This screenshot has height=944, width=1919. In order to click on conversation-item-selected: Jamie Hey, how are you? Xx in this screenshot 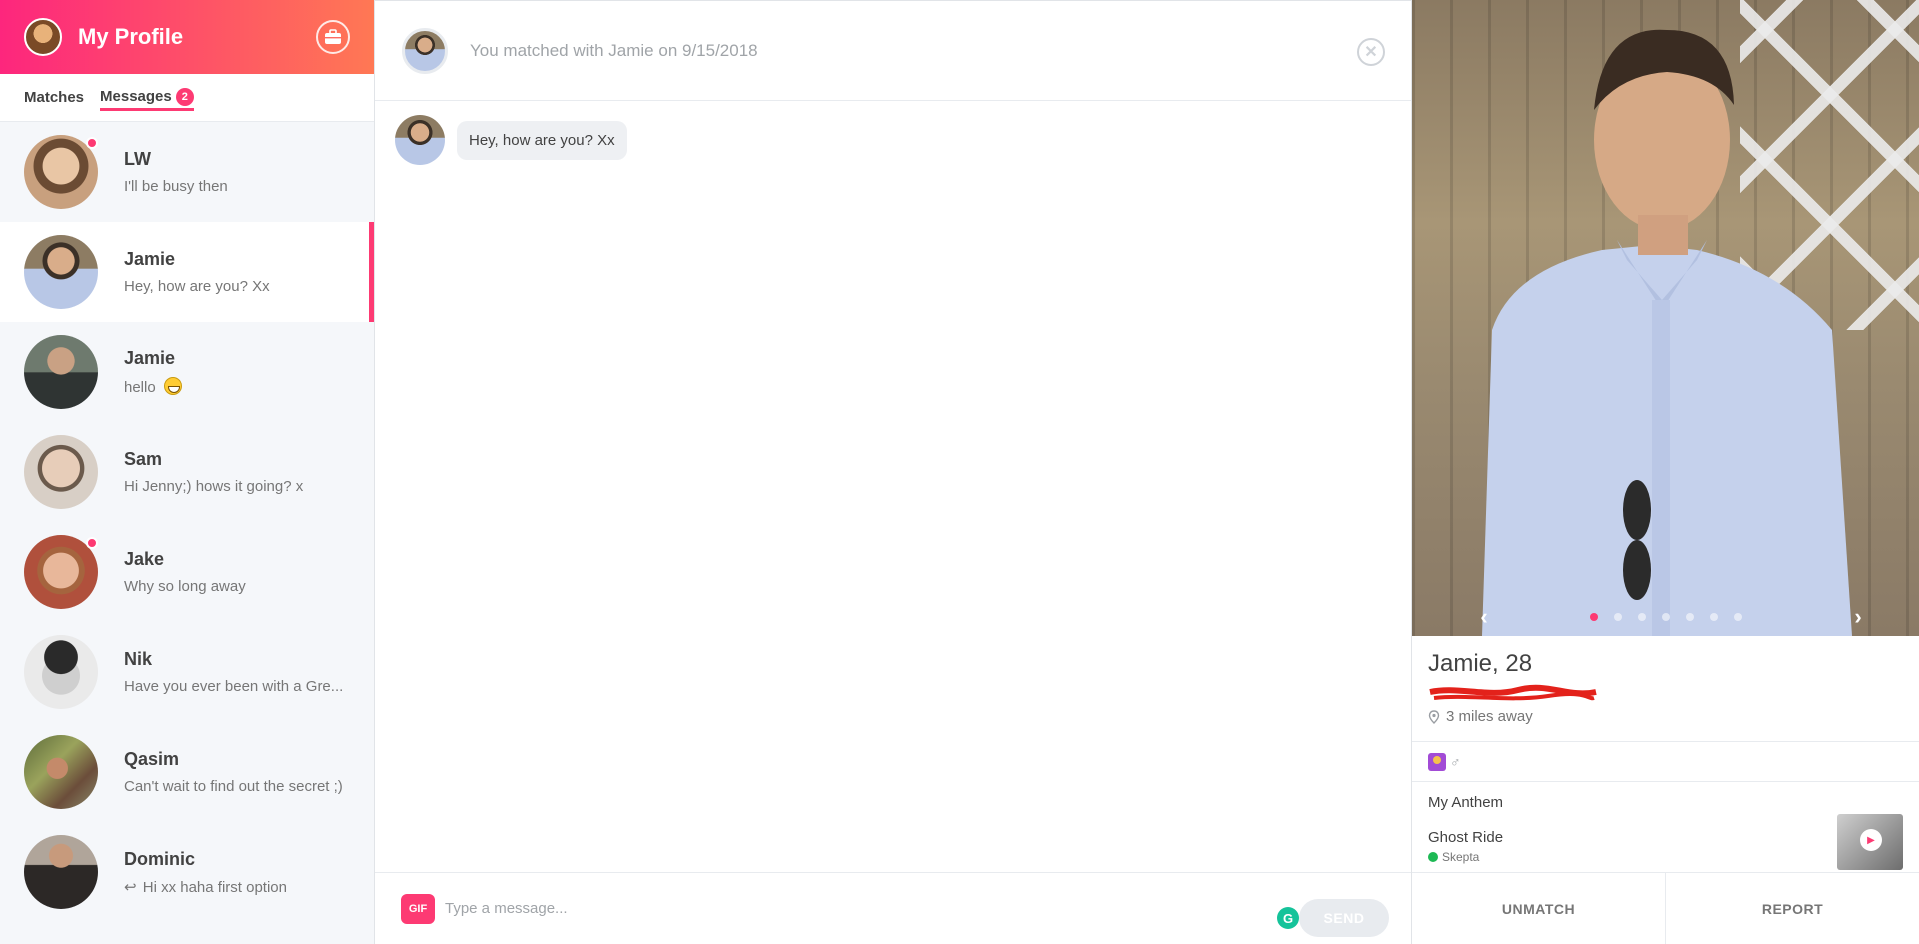, I will do `click(187, 272)`.